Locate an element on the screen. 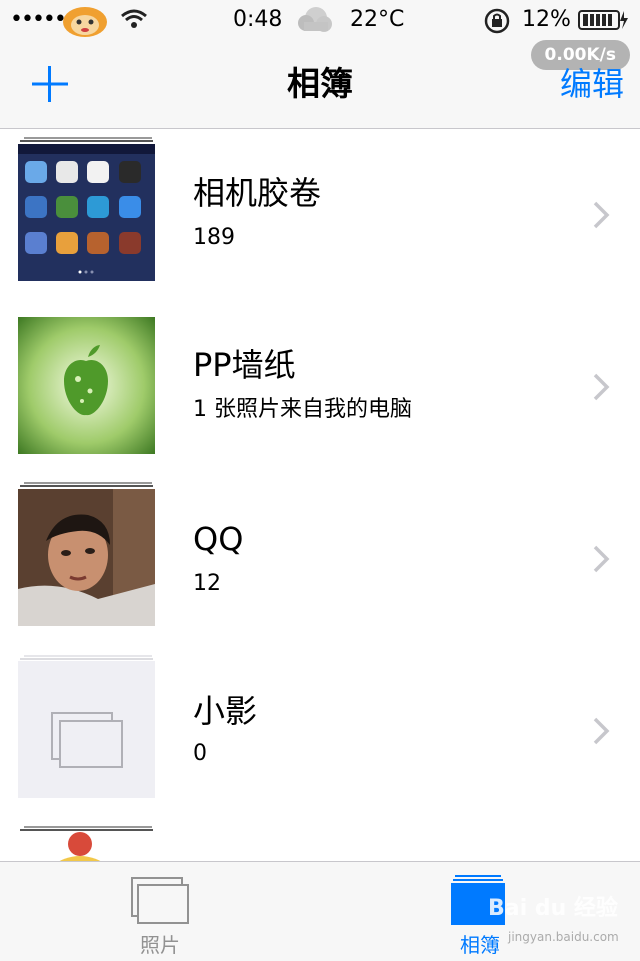 This screenshot has height=961, width=640. album-count: 0 is located at coordinates (200, 753).